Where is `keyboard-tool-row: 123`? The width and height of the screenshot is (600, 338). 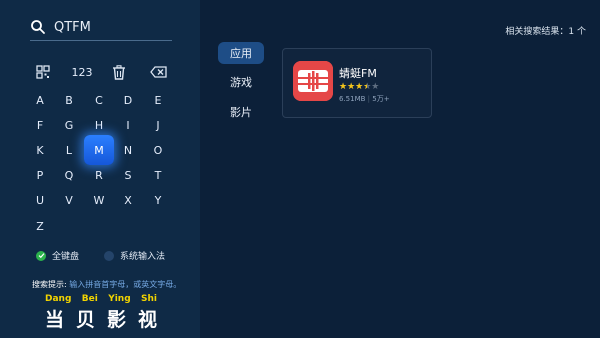 keyboard-tool-row: 123 is located at coordinates (100, 72).